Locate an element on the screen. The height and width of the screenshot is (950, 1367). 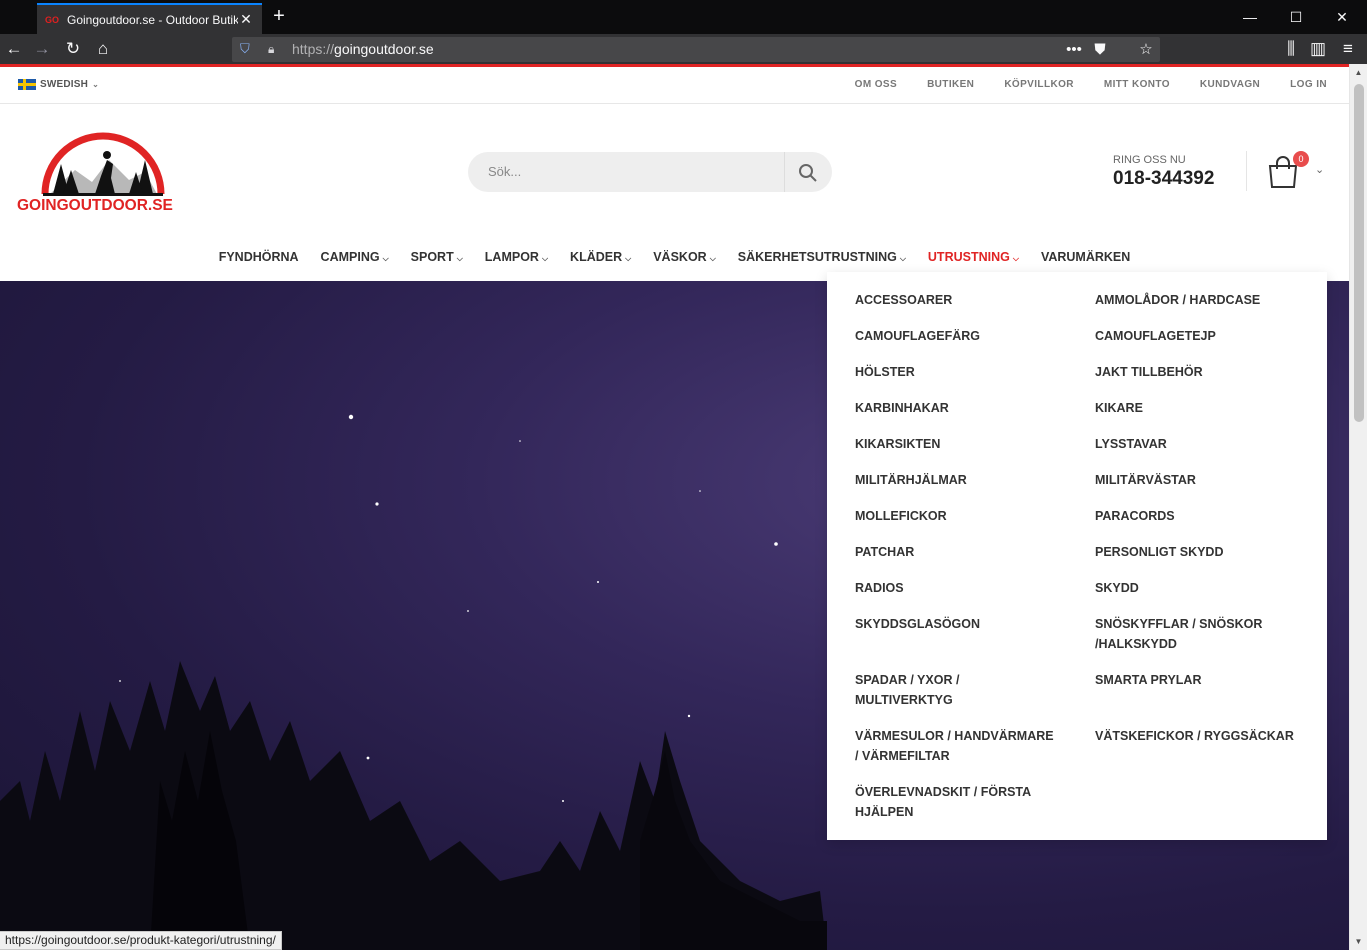
logo-text: GOINGOUTDOOR.SE is located at coordinates (95, 205).